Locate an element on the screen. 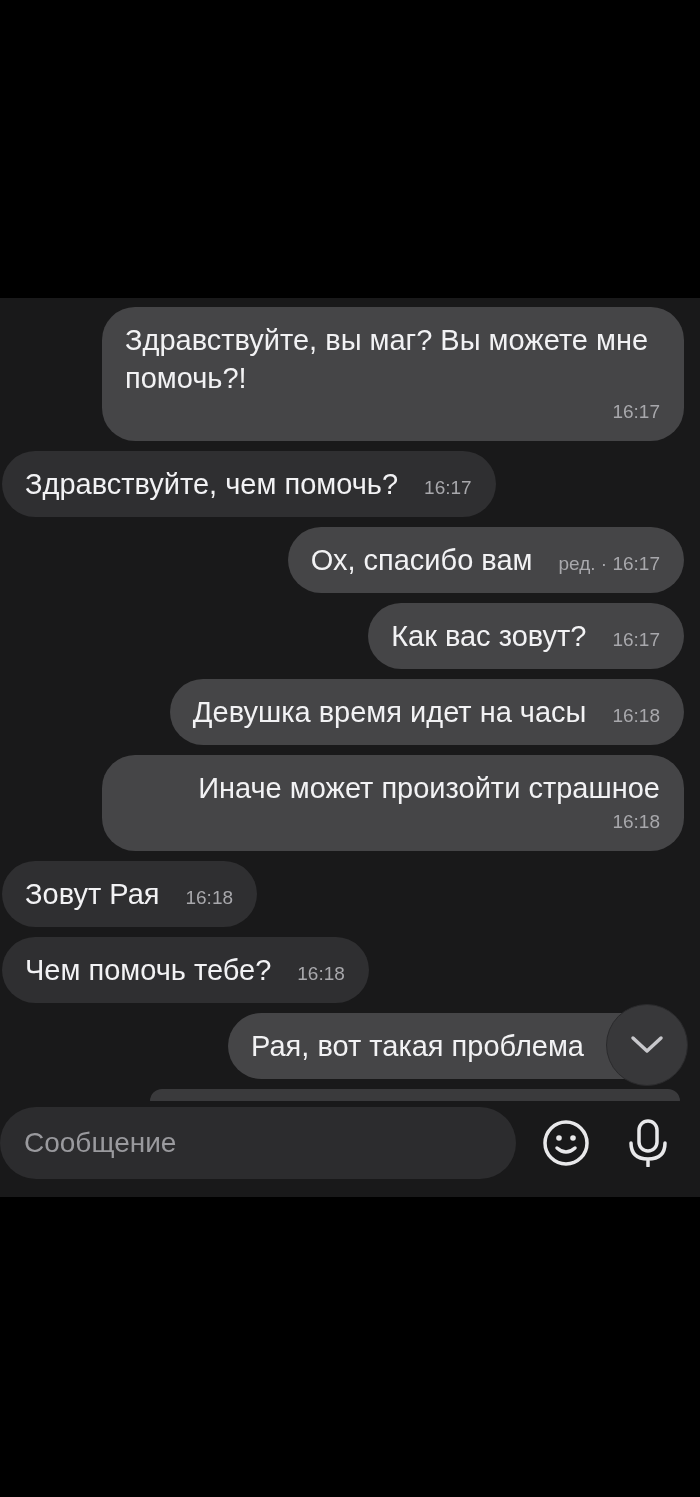 The height and width of the screenshot is (1497, 700). message-text: Здравствуйте, чем помочь? is located at coordinates (212, 484).